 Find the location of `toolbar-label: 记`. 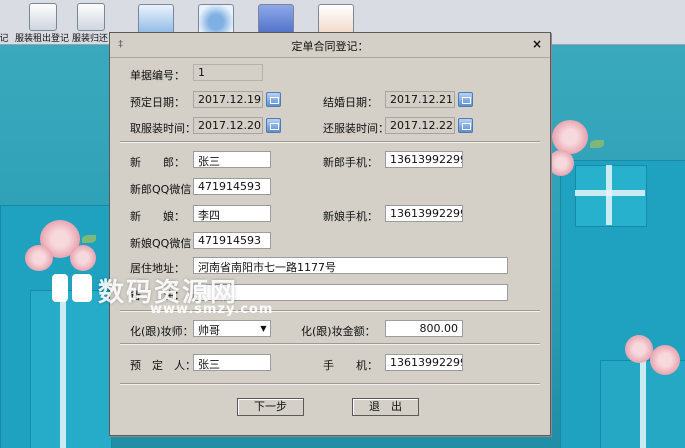

toolbar-label: 记 is located at coordinates (4, 39).